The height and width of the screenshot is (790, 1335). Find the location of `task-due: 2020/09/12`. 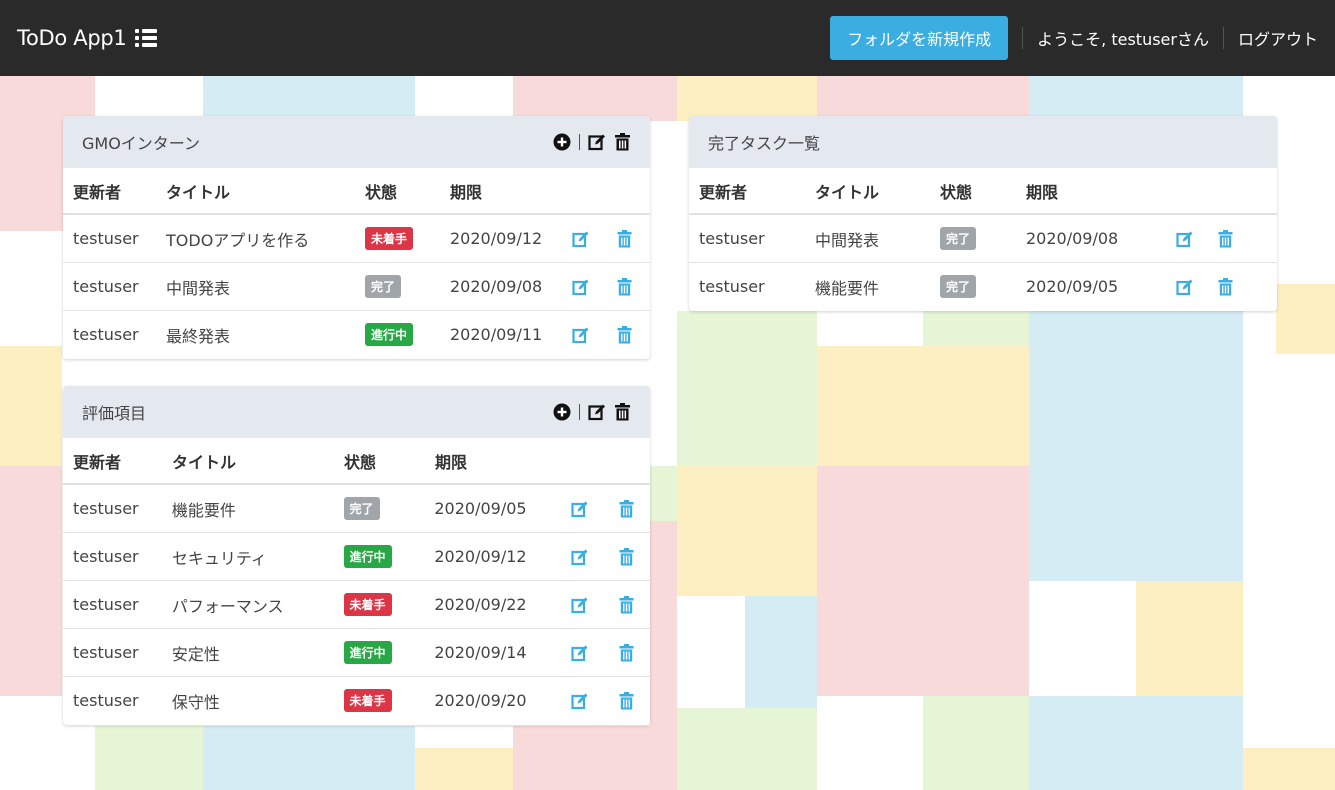

task-due: 2020/09/12 is located at coordinates (480, 556).